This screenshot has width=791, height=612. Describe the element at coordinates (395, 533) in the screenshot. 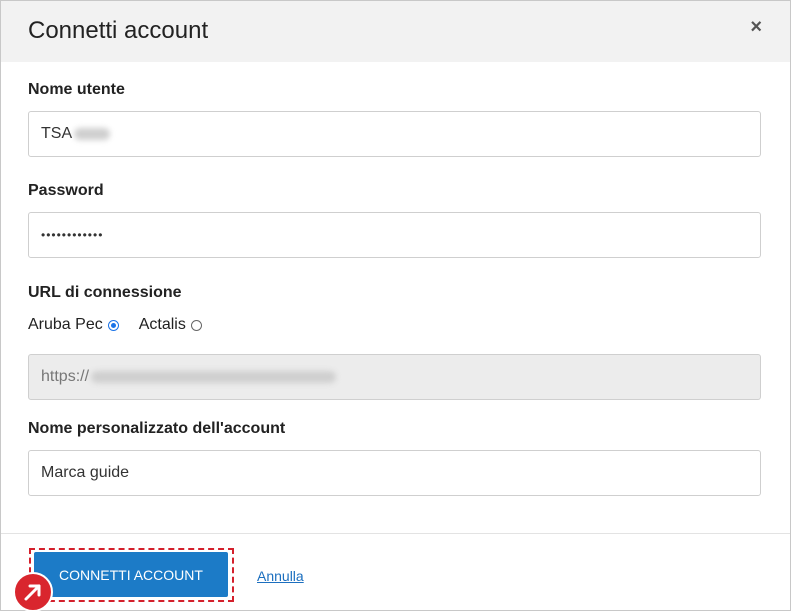

I see `footer-divider` at that location.